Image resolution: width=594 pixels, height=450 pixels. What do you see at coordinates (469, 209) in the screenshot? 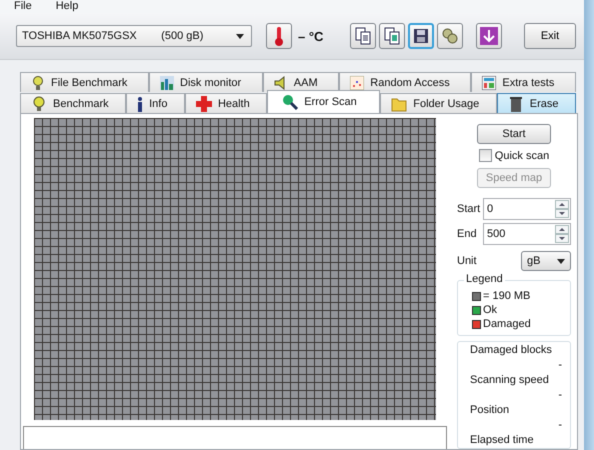
I see `field-label: Start` at bounding box center [469, 209].